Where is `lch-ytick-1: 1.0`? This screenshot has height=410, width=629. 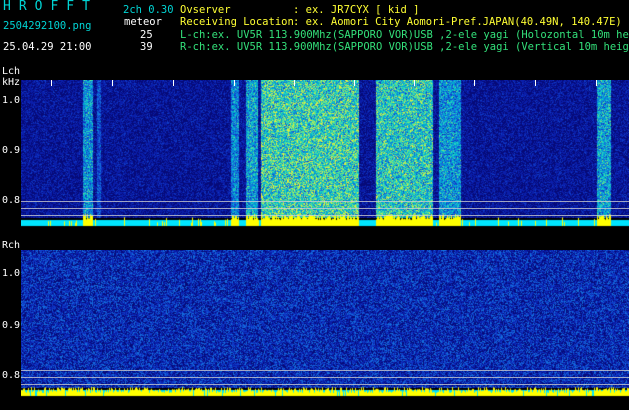 lch-ytick-1: 1.0 is located at coordinates (11, 100).